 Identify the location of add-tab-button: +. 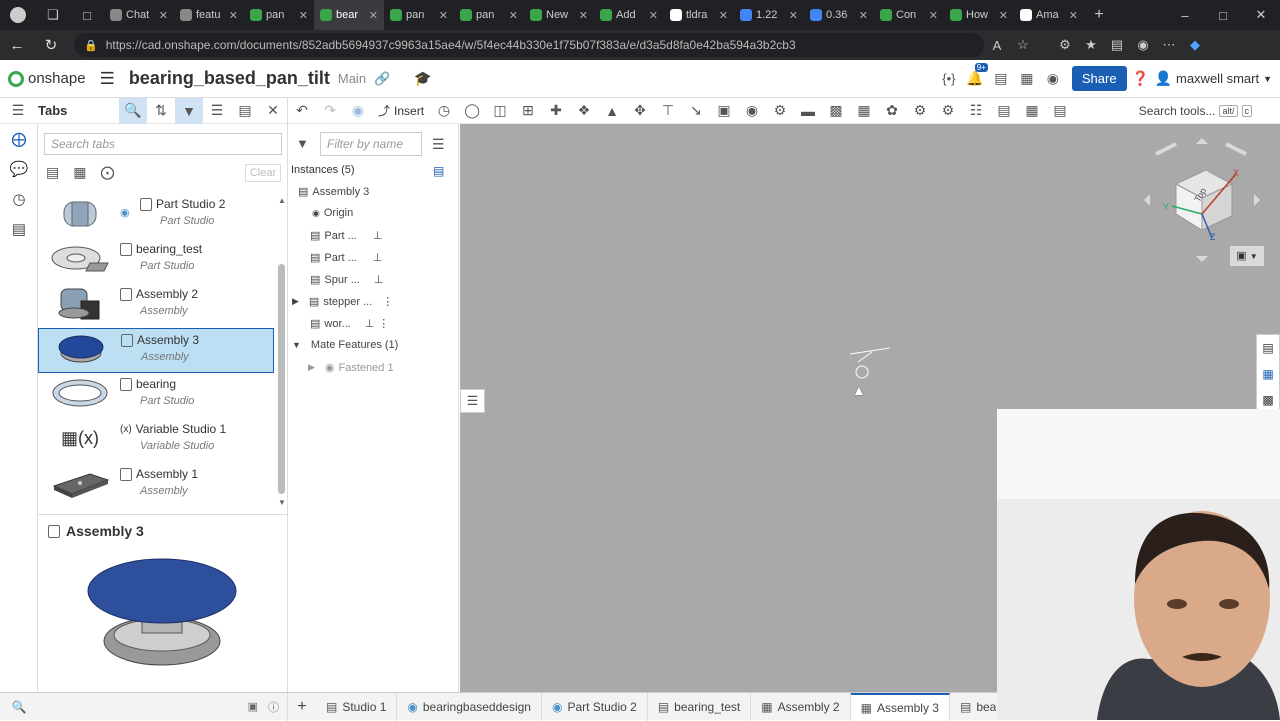
(302, 707).